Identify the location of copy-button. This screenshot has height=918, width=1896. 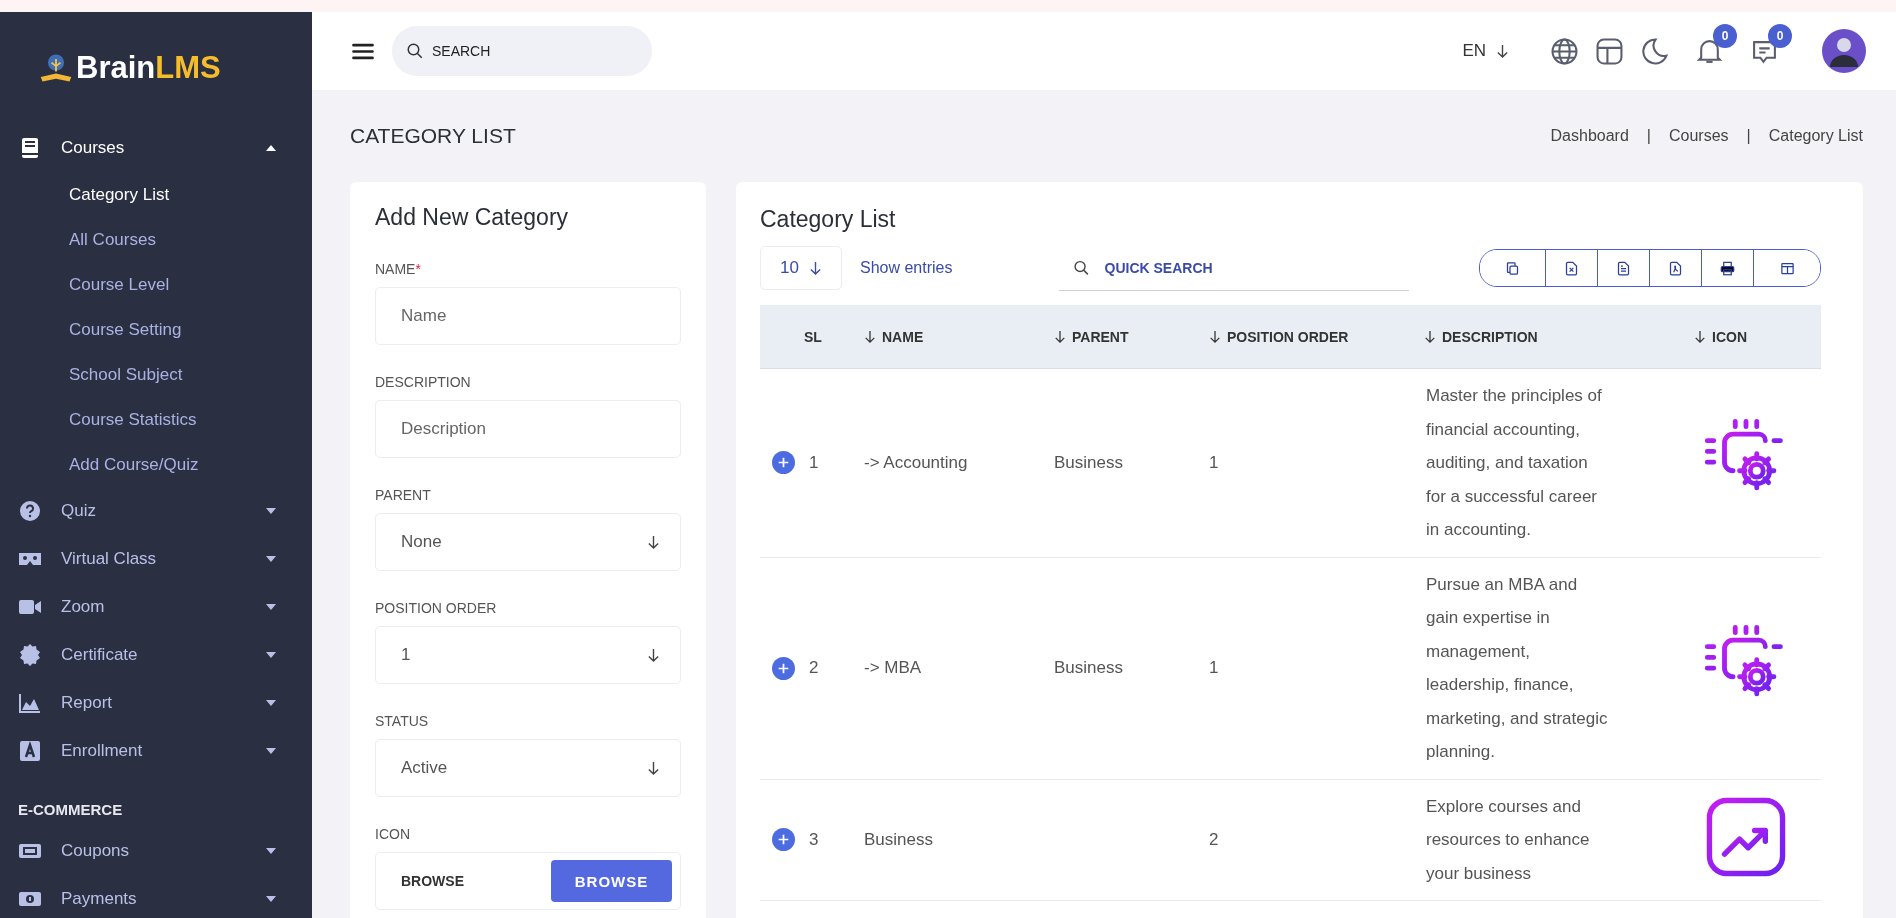
(1513, 268).